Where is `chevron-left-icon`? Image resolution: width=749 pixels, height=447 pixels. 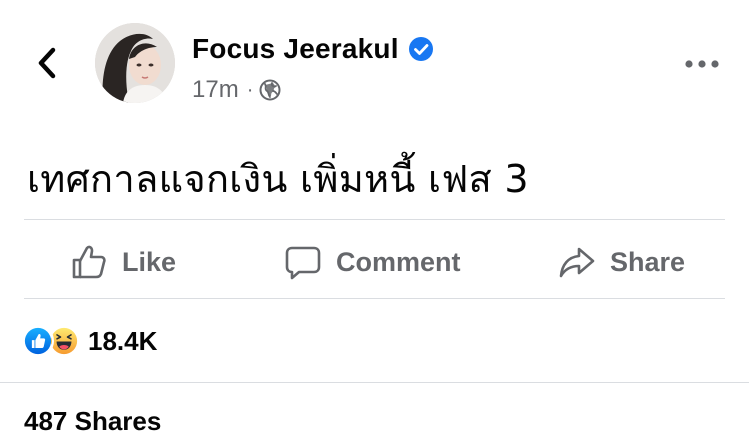 chevron-left-icon is located at coordinates (47, 63).